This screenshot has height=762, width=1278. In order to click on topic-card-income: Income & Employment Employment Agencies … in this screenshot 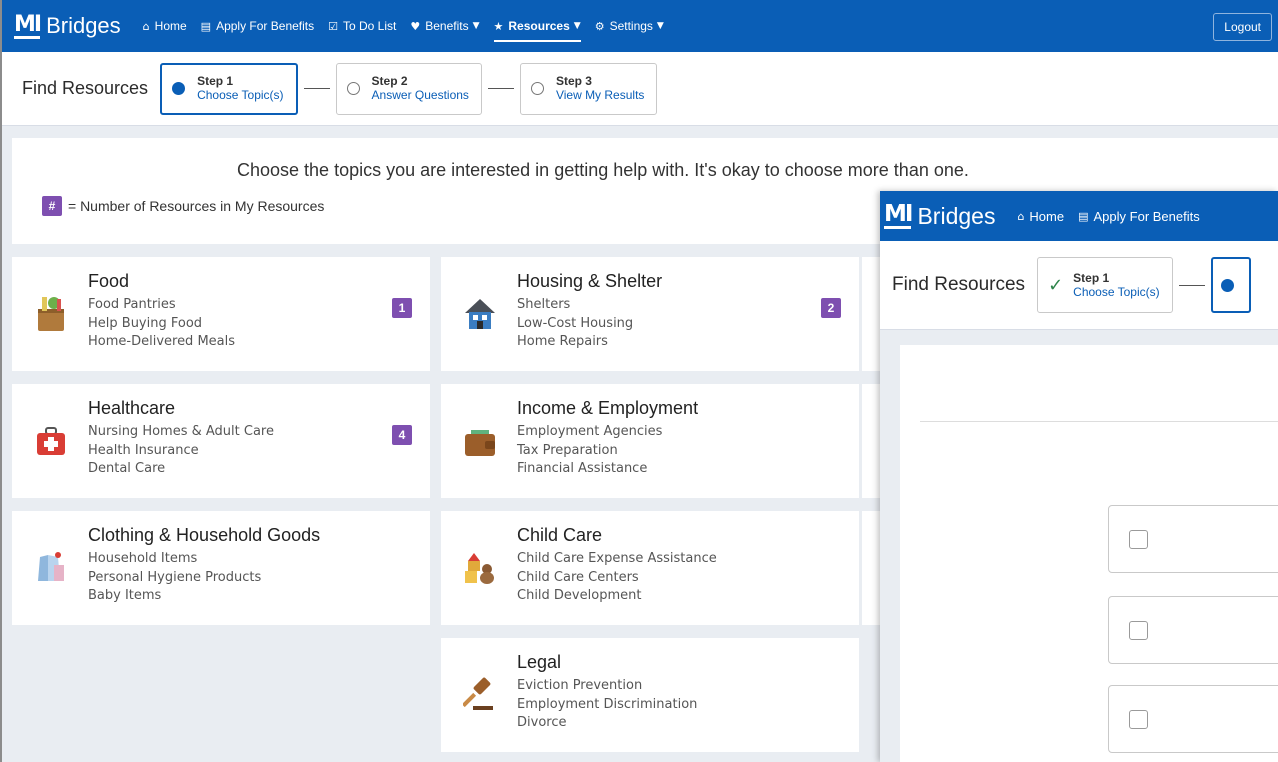, I will do `click(650, 441)`.